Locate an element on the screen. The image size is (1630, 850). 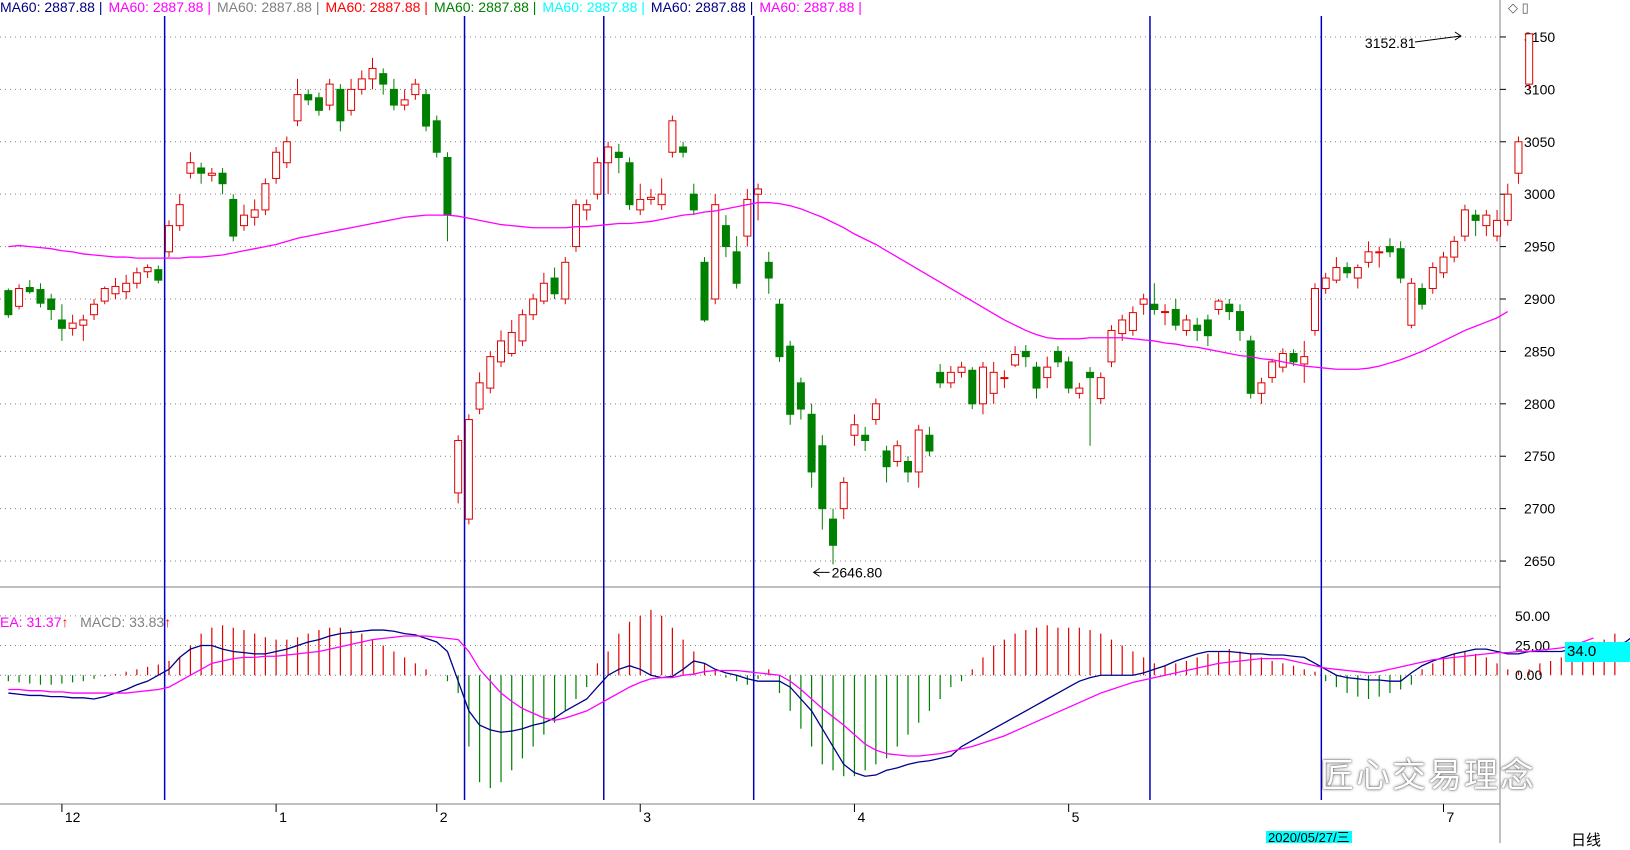
price-tick-label: 2900 is located at coordinates (1539, 299).